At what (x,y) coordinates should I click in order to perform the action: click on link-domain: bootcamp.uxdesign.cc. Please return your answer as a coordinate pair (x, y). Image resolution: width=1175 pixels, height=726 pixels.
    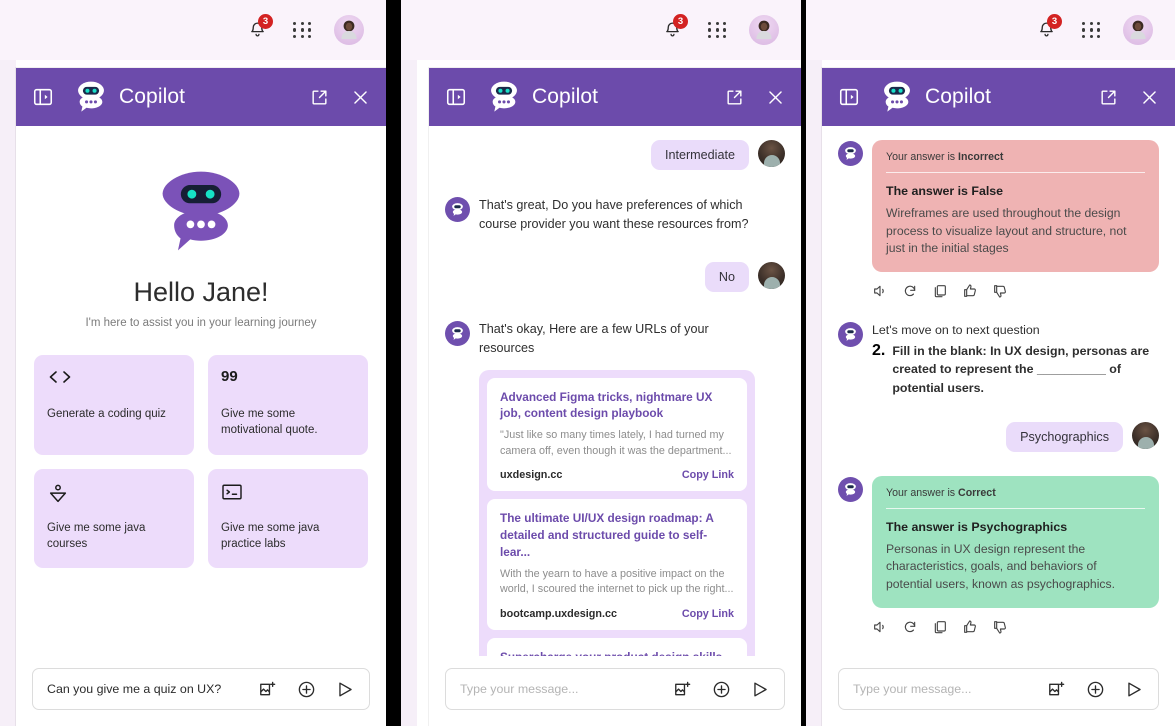
    Looking at the image, I should click on (558, 613).